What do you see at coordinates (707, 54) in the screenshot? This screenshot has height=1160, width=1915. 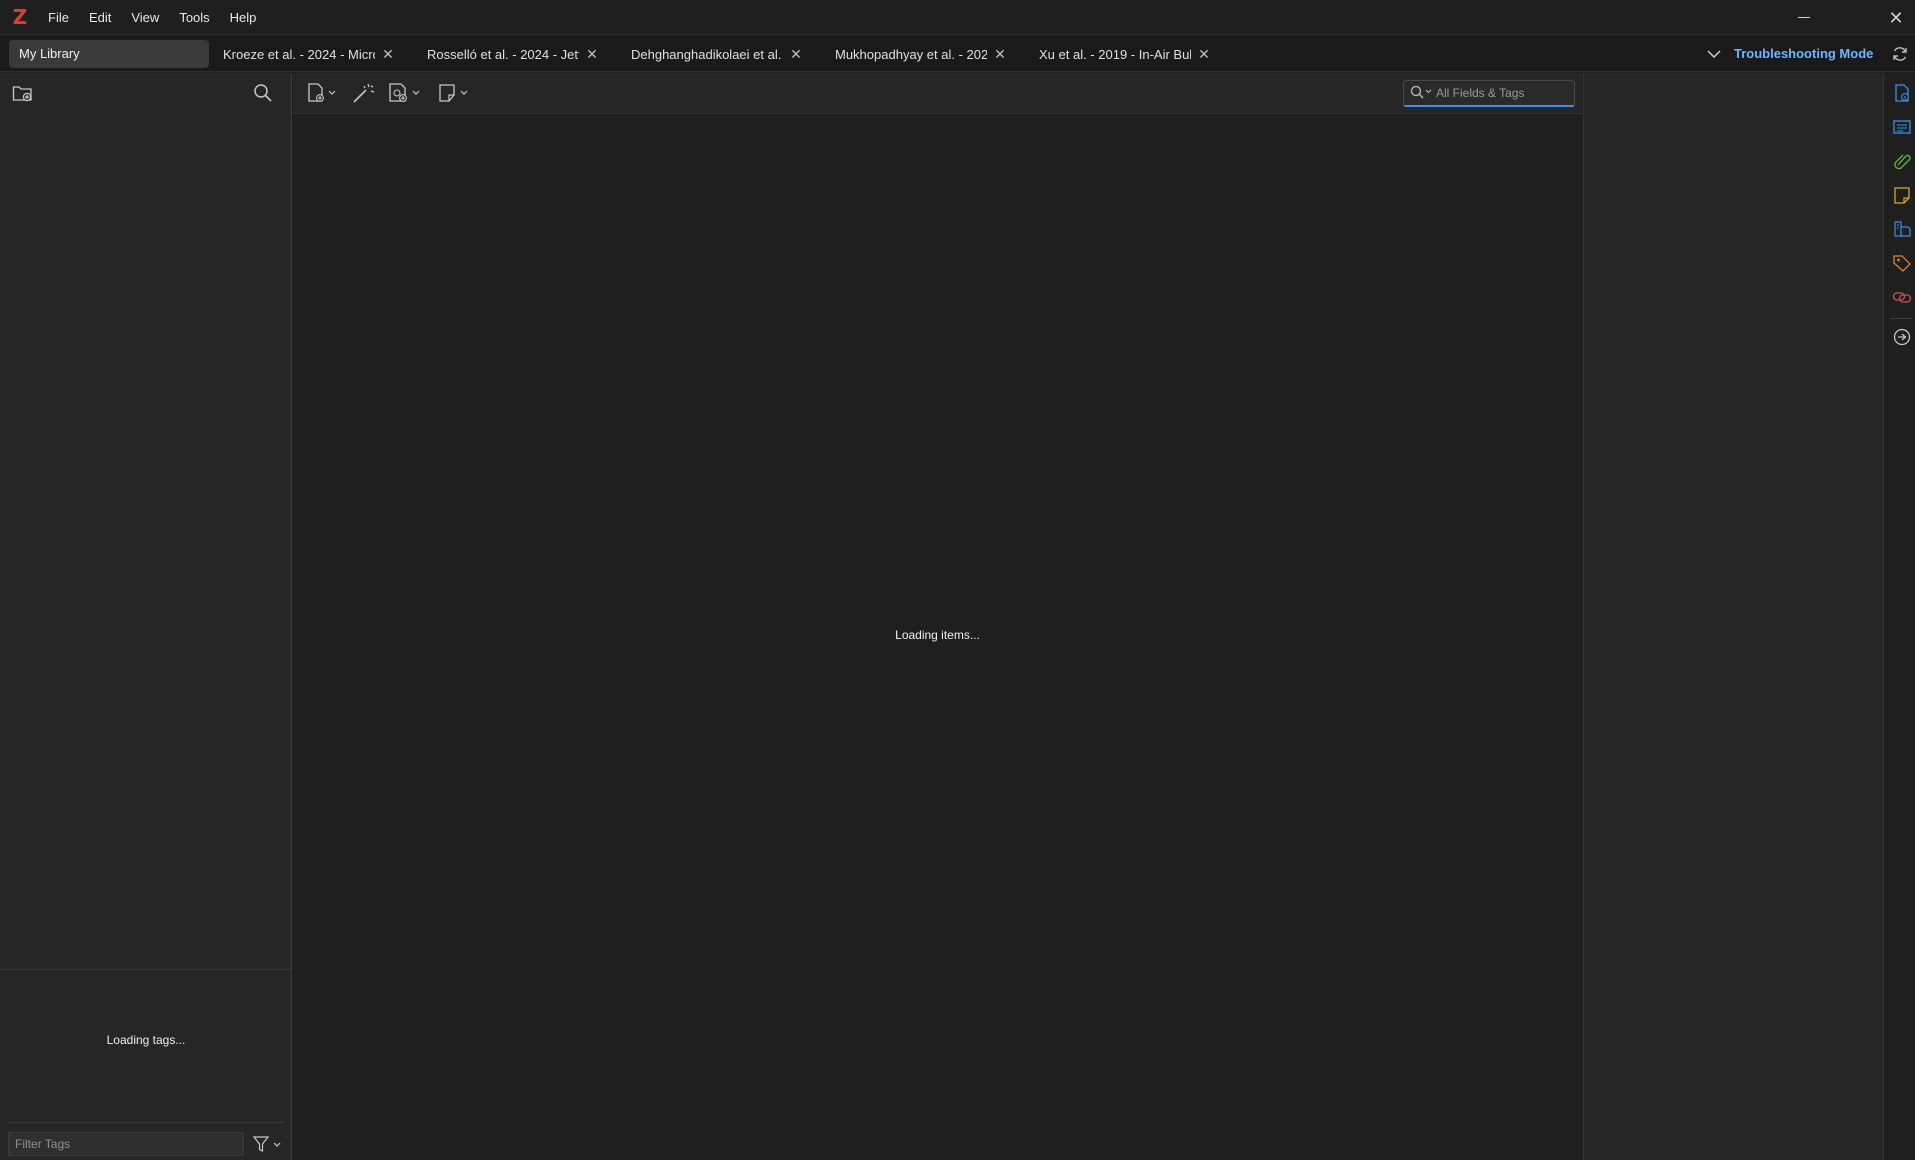 I see `document-tab-label: Dehghanghadikolaei et al. -` at bounding box center [707, 54].